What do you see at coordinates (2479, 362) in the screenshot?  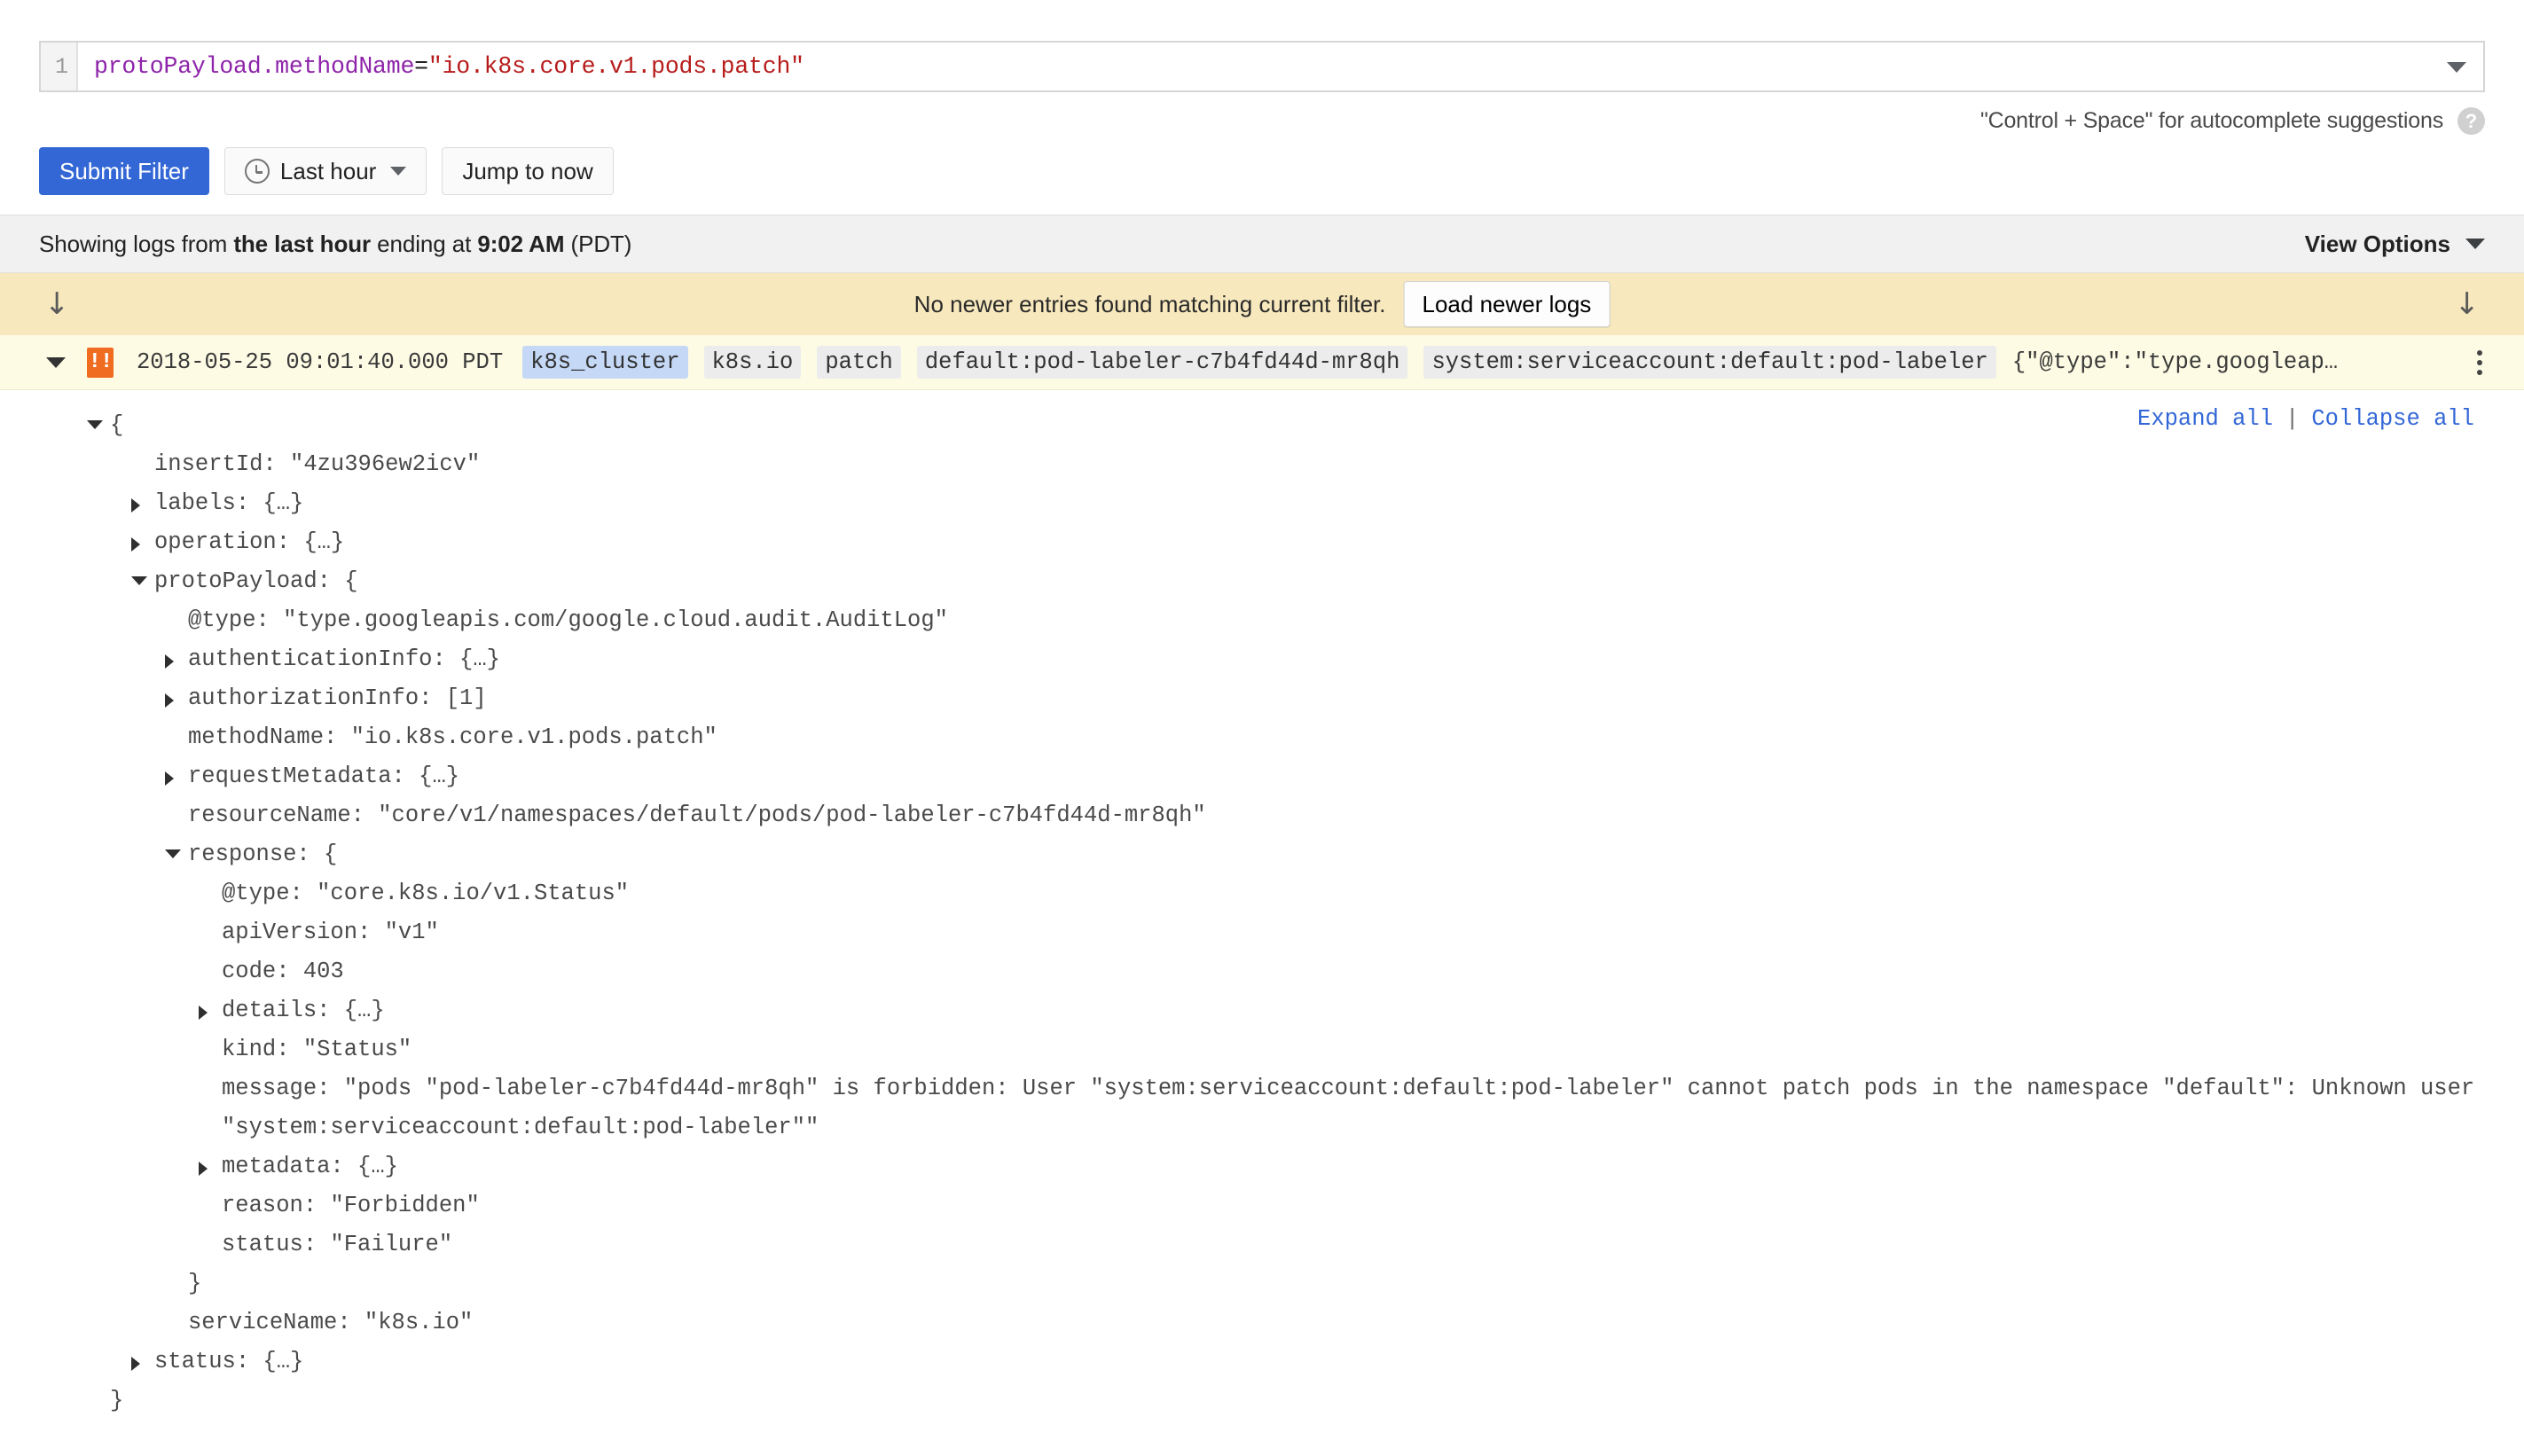 I see `entry-more-options-icon` at bounding box center [2479, 362].